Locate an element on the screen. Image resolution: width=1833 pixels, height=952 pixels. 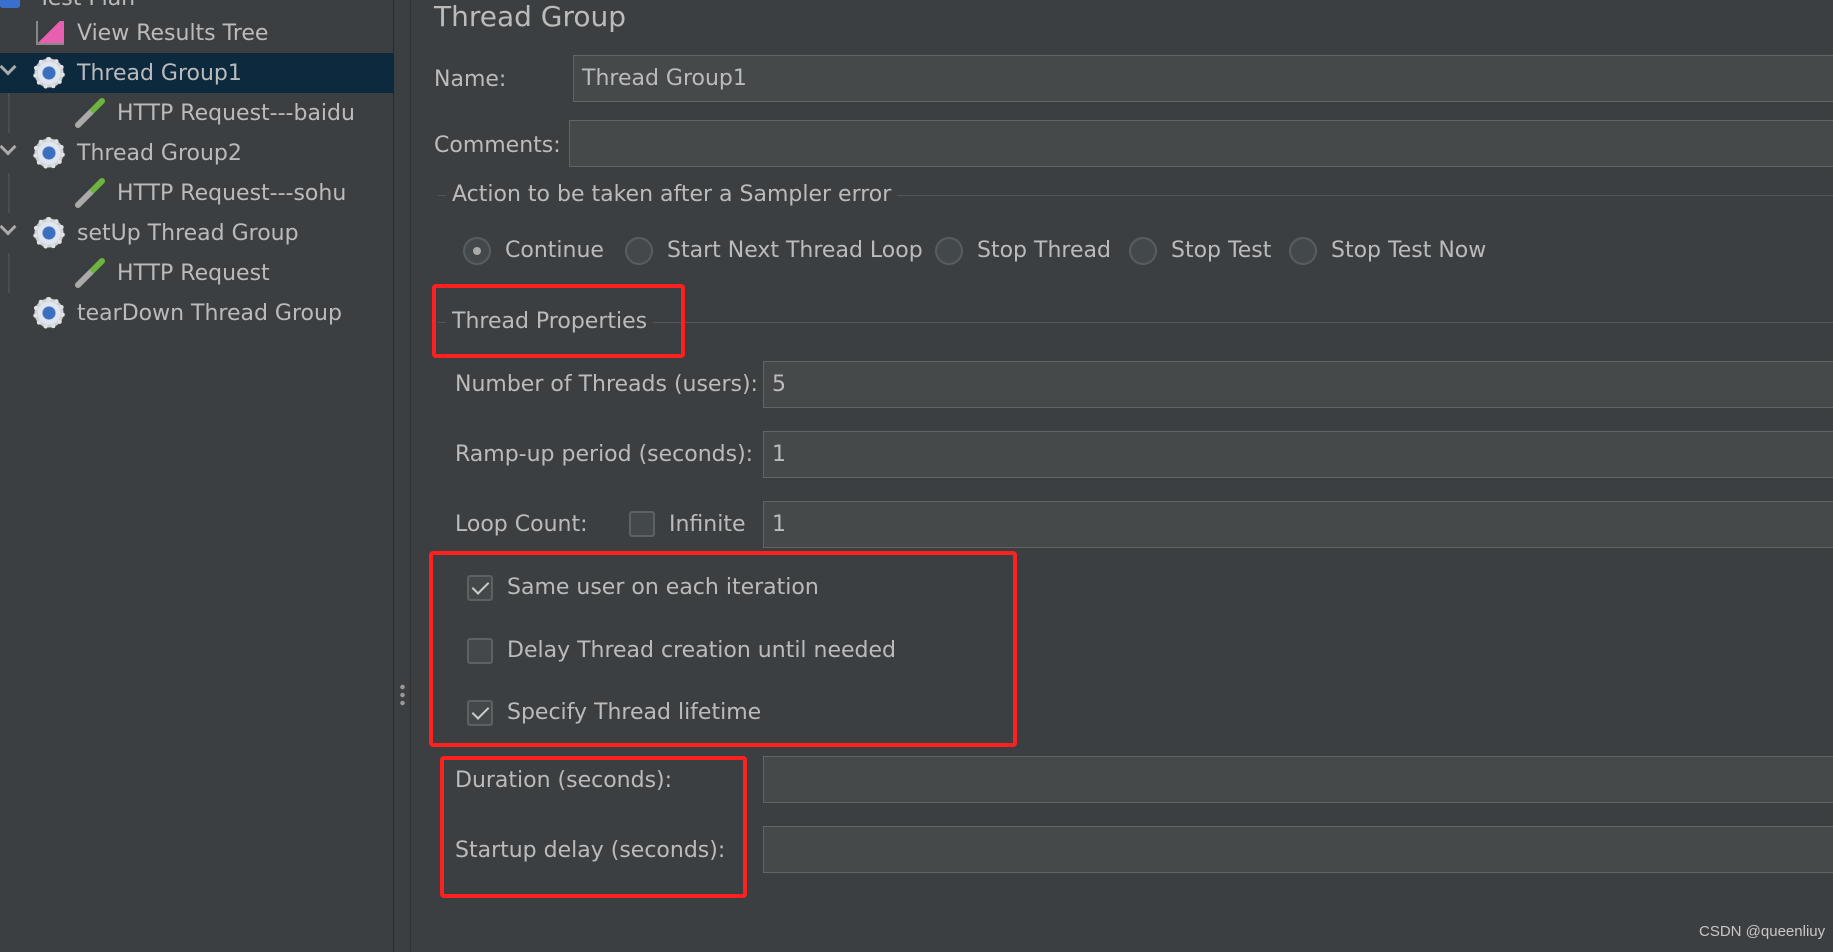
radio-label: Stop Thread is located at coordinates (1044, 250).